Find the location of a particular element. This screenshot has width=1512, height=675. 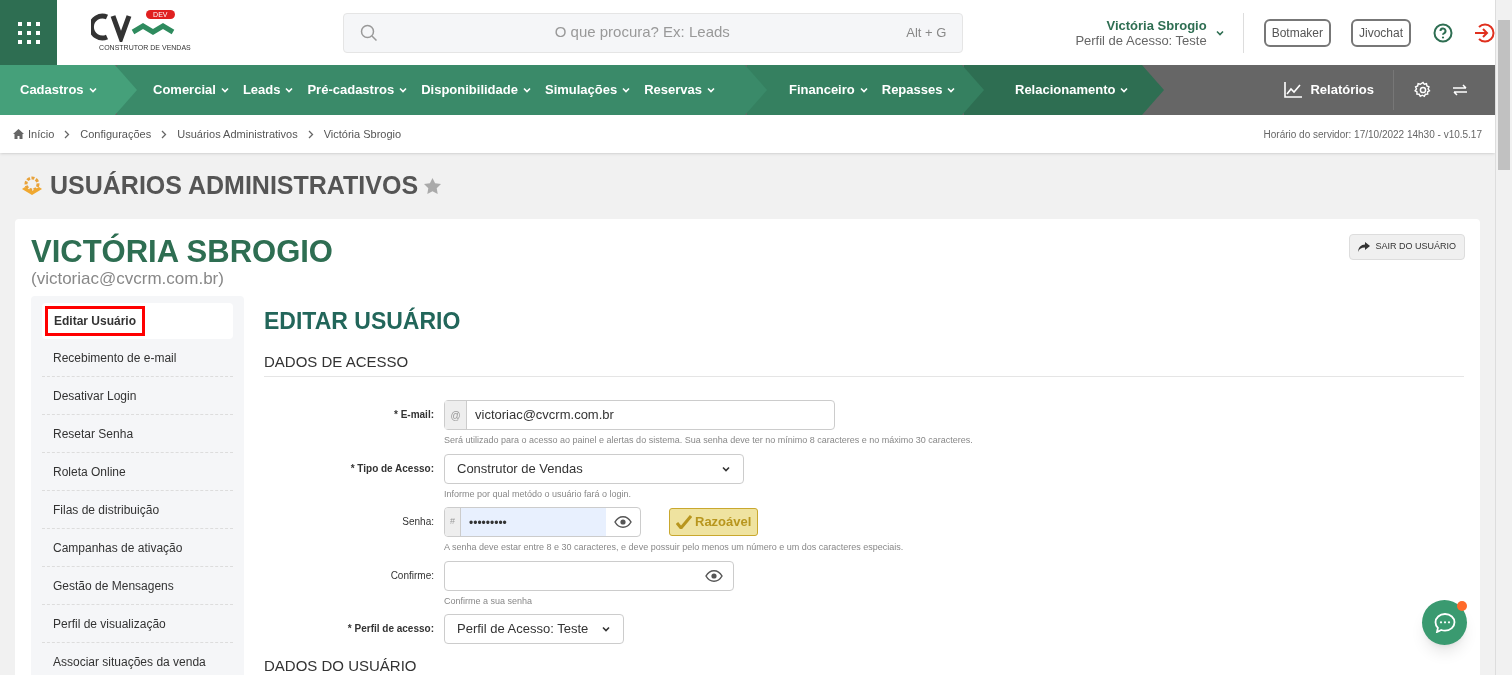

field-label: * E-mail: is located at coordinates (414, 415).